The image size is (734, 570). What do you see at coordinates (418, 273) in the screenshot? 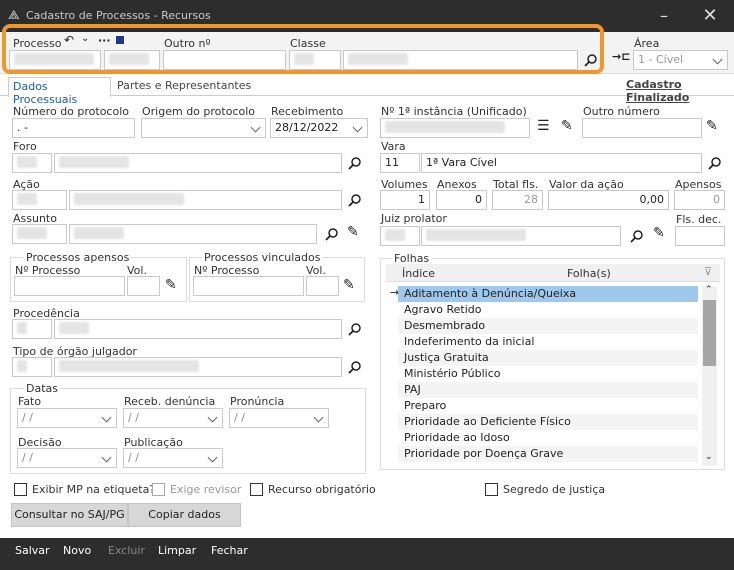
I see `folhas-col-indice: Índice` at bounding box center [418, 273].